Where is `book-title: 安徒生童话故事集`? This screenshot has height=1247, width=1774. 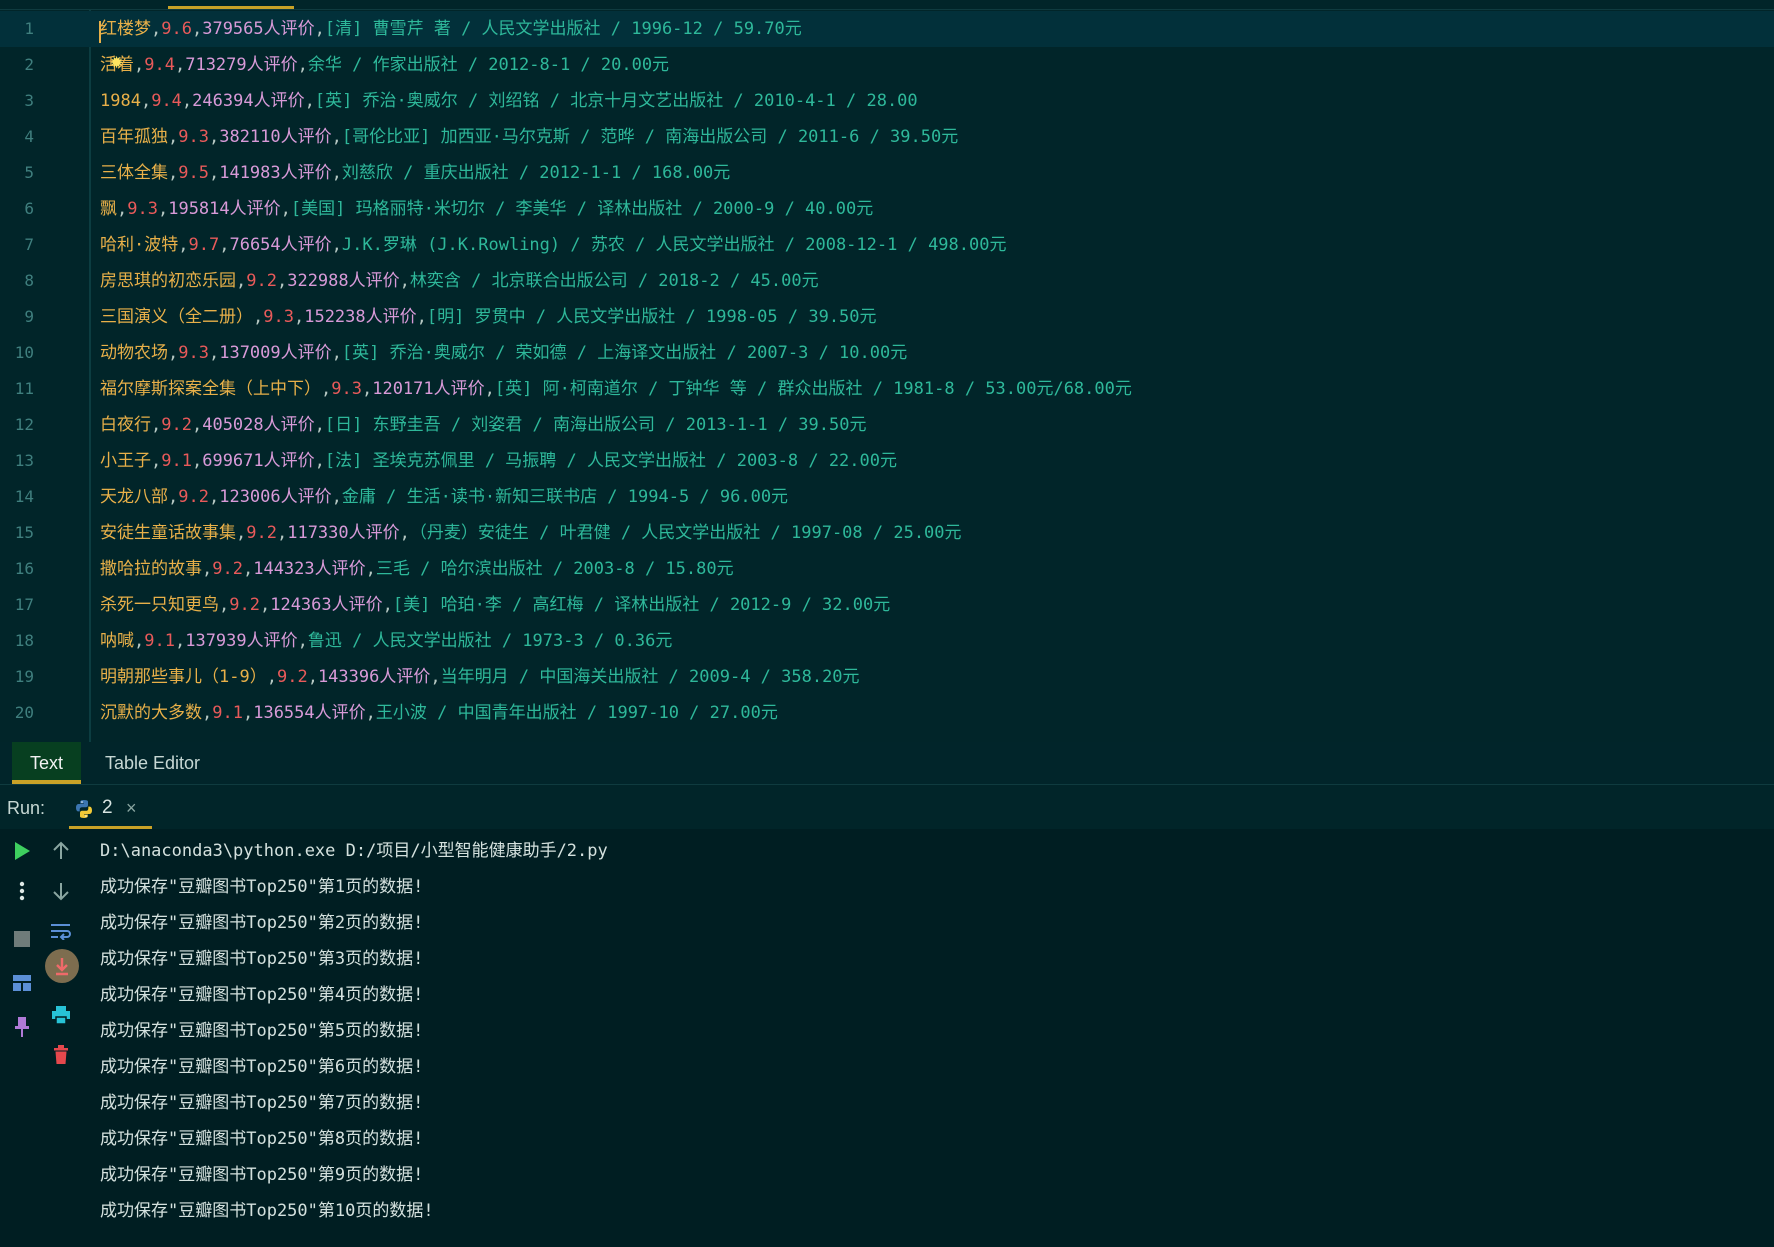
book-title: 安徒生童话故事集 is located at coordinates (168, 533).